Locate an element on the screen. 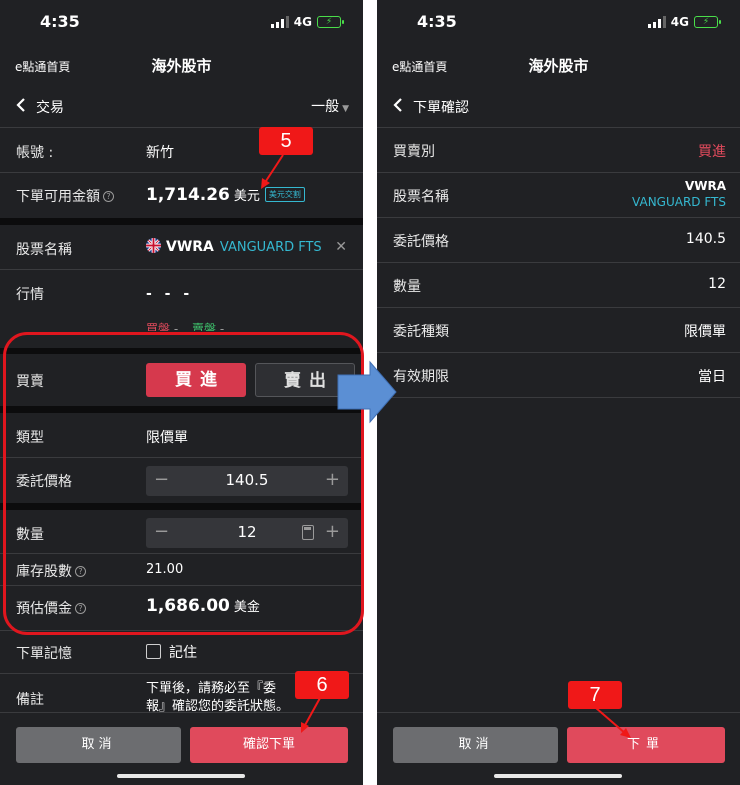  page-header: 交易 一般 ▼ is located at coordinates (181, 106).